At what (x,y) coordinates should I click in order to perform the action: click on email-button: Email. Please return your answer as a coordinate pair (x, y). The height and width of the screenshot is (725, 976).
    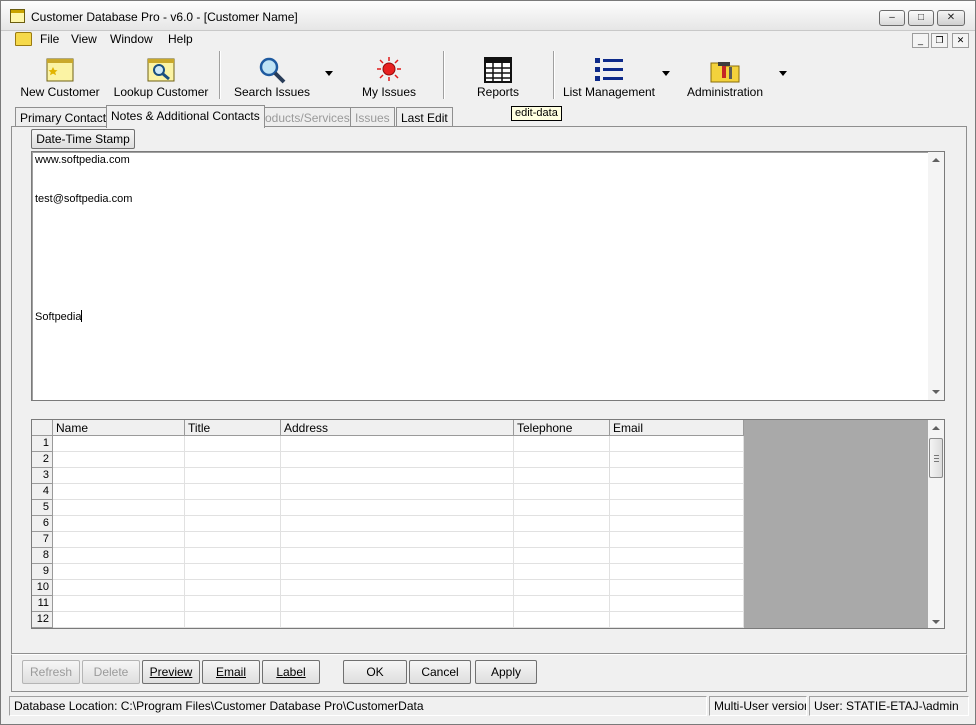
    Looking at the image, I should click on (231, 672).